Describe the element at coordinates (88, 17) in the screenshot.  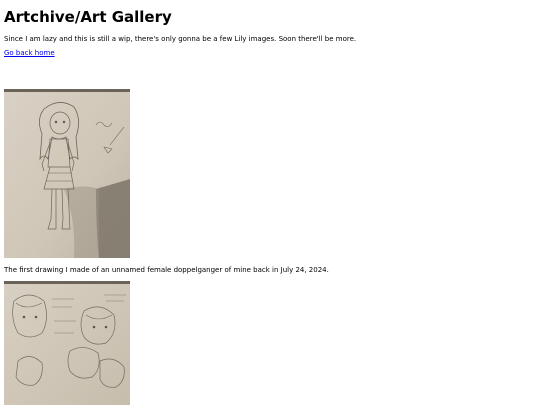
I see `page-title: Artchive/Art Gallery` at that location.